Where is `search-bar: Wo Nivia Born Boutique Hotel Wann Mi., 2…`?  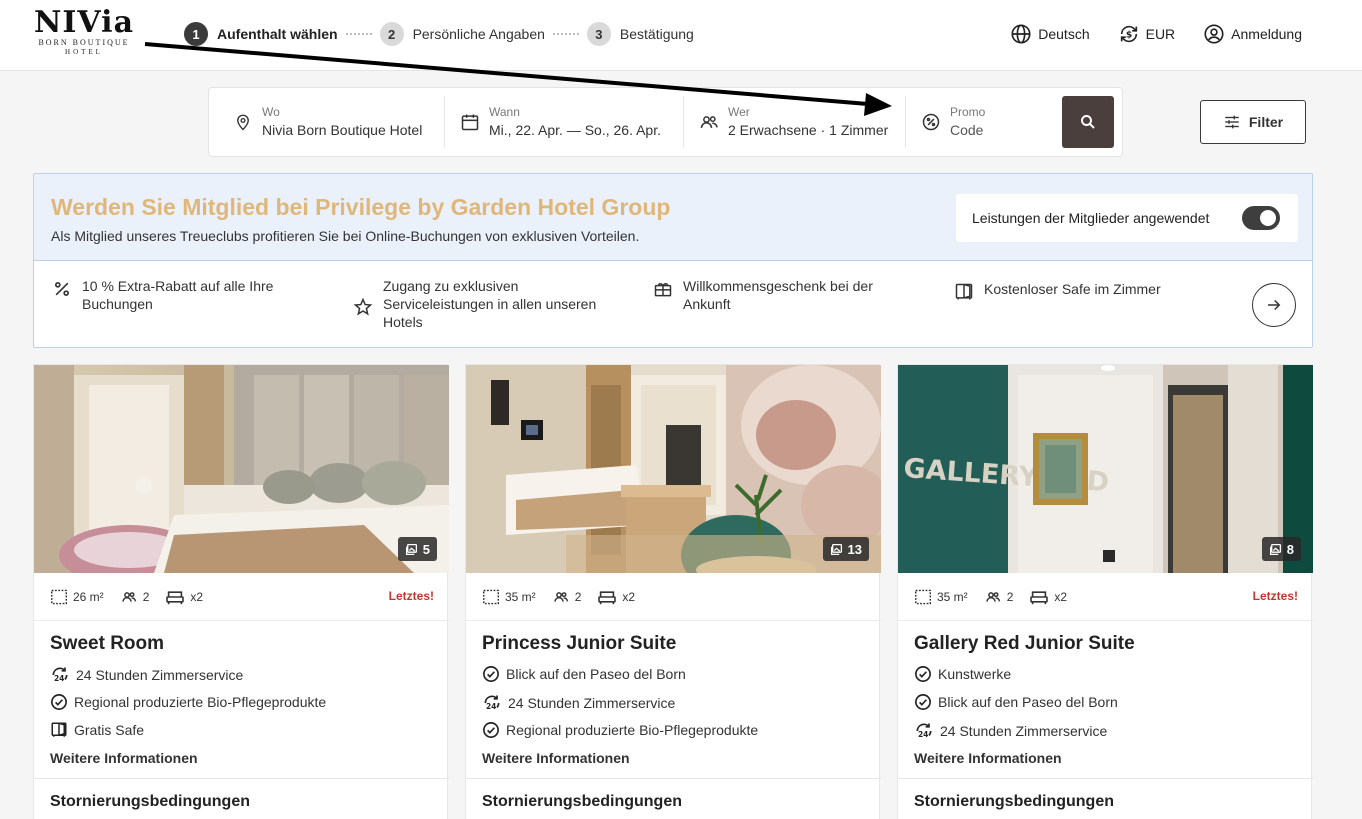 search-bar: Wo Nivia Born Boutique Hotel Wann Mi., 2… is located at coordinates (665, 122).